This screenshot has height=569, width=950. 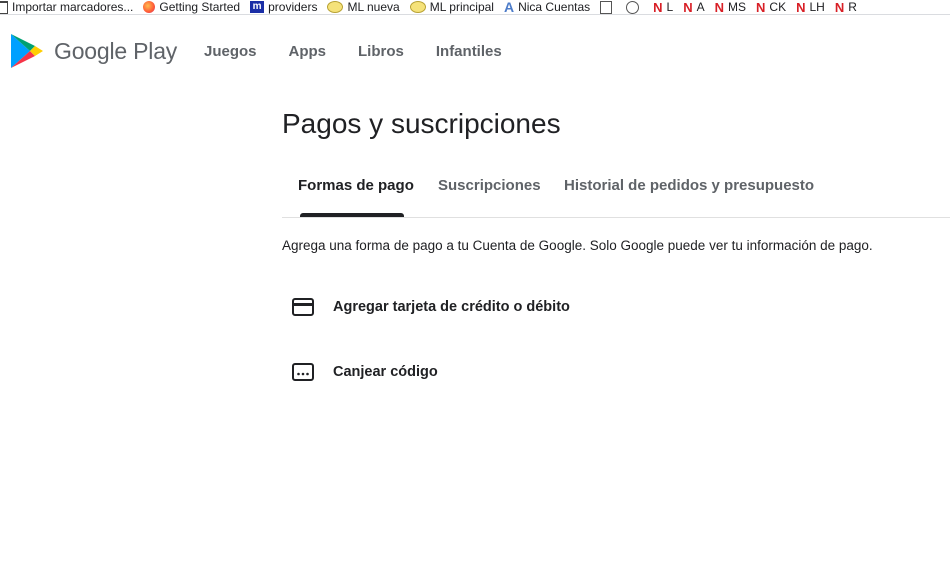 I want to click on globe-icon, so click(x=633, y=7).